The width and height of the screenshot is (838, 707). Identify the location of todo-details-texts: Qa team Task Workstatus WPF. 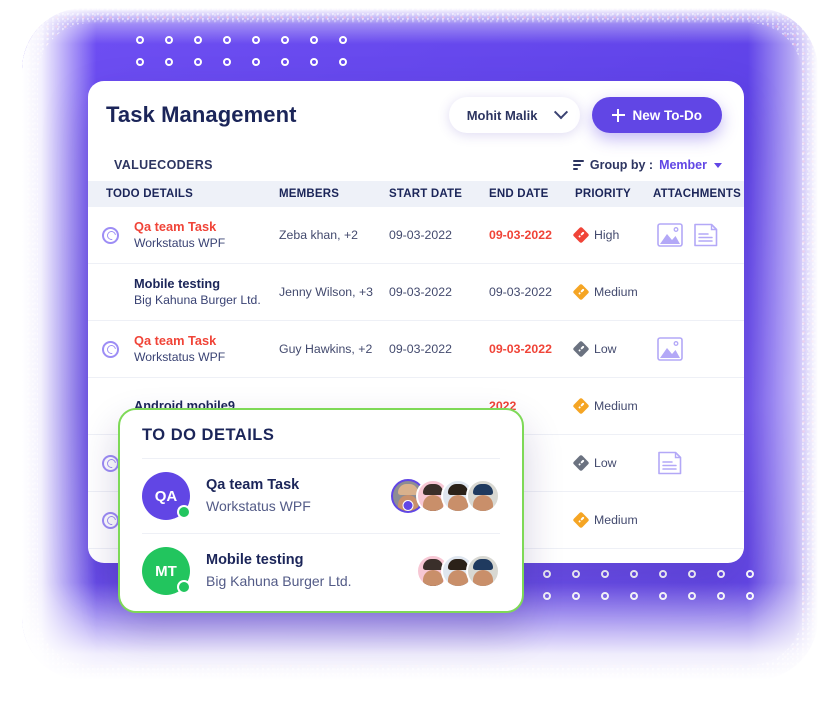
(290, 495).